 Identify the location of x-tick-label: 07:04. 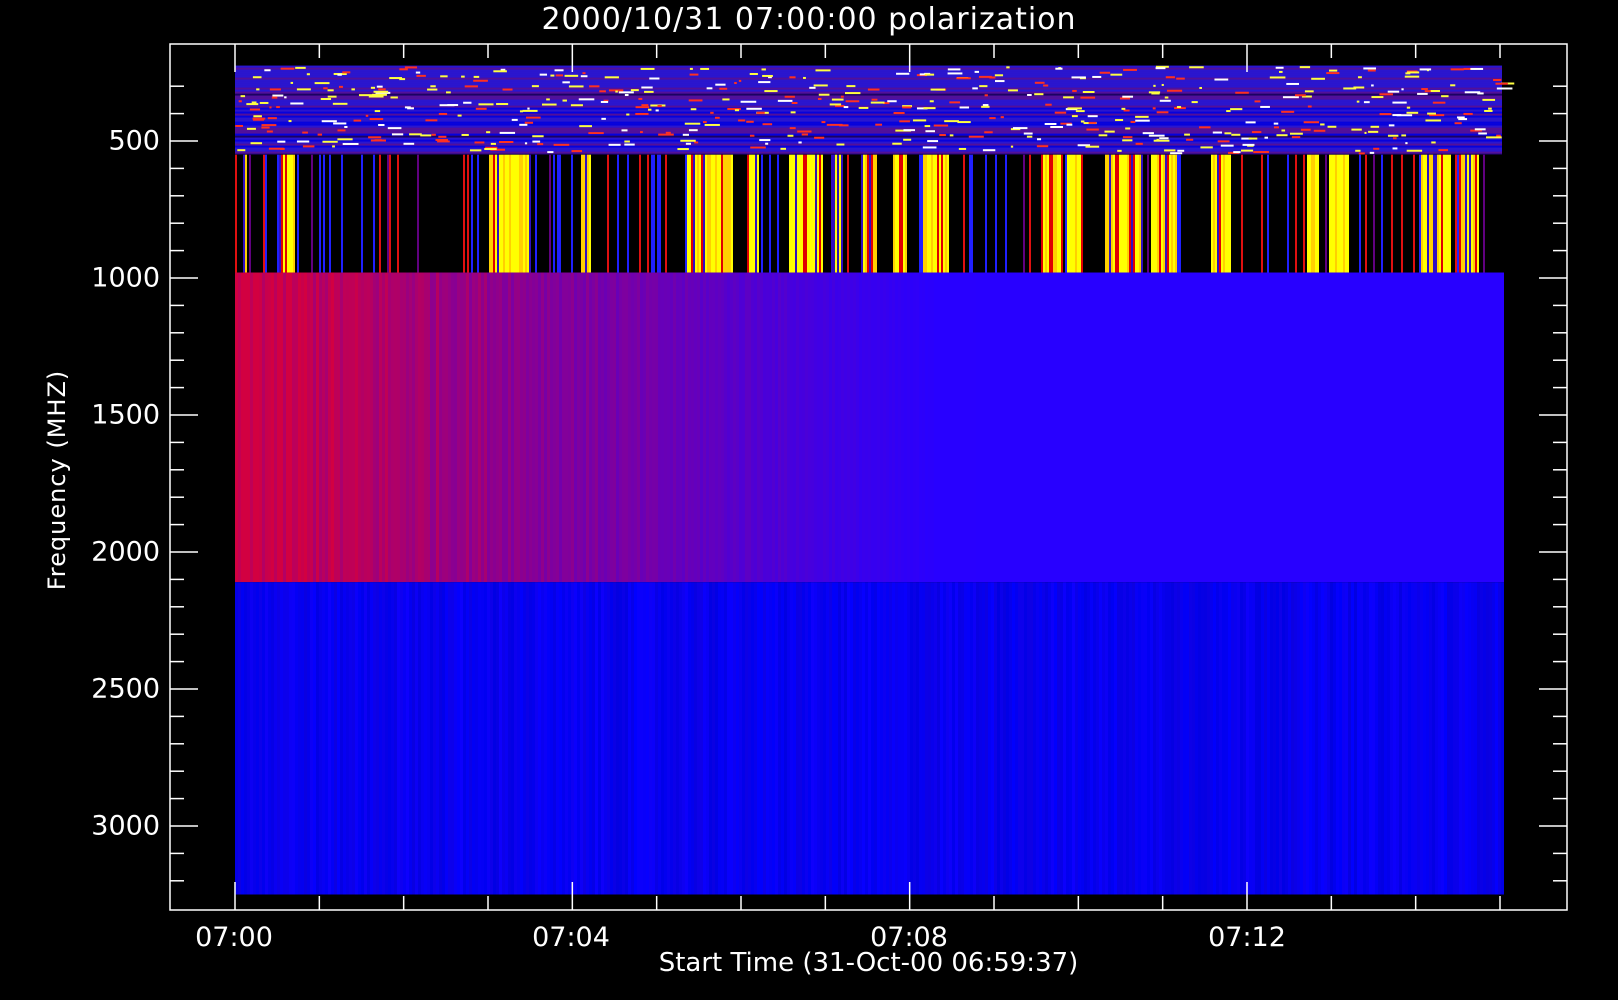
(571, 937).